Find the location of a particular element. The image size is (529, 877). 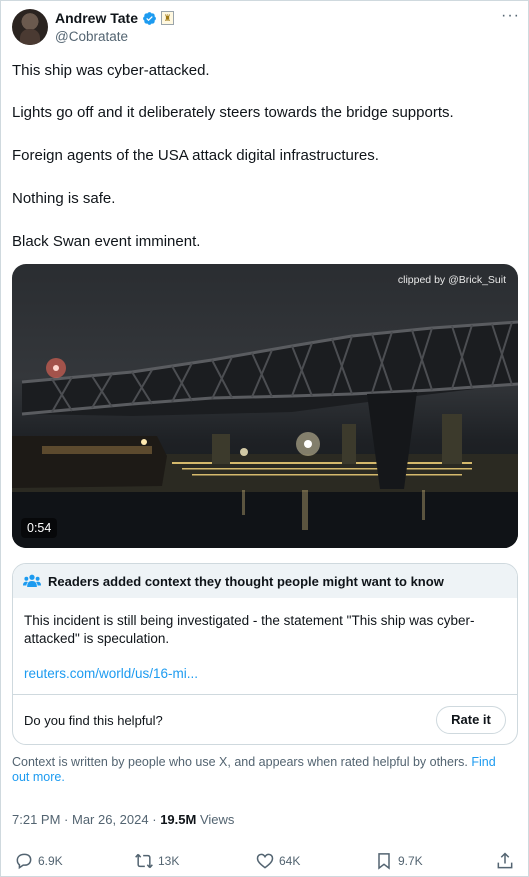

bookmark-count: 9.7K is located at coordinates (410, 861).